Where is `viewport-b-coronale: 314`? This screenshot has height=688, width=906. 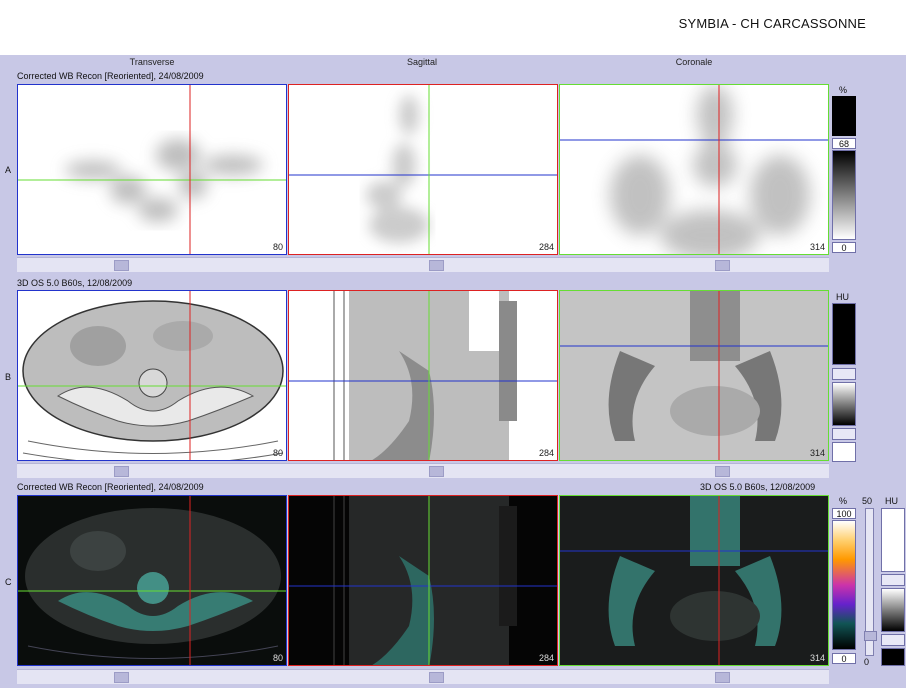 viewport-b-coronale: 314 is located at coordinates (694, 375).